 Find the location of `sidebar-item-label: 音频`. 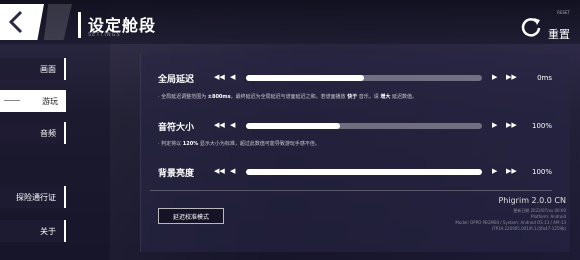

sidebar-item-label: 音频 is located at coordinates (48, 133).